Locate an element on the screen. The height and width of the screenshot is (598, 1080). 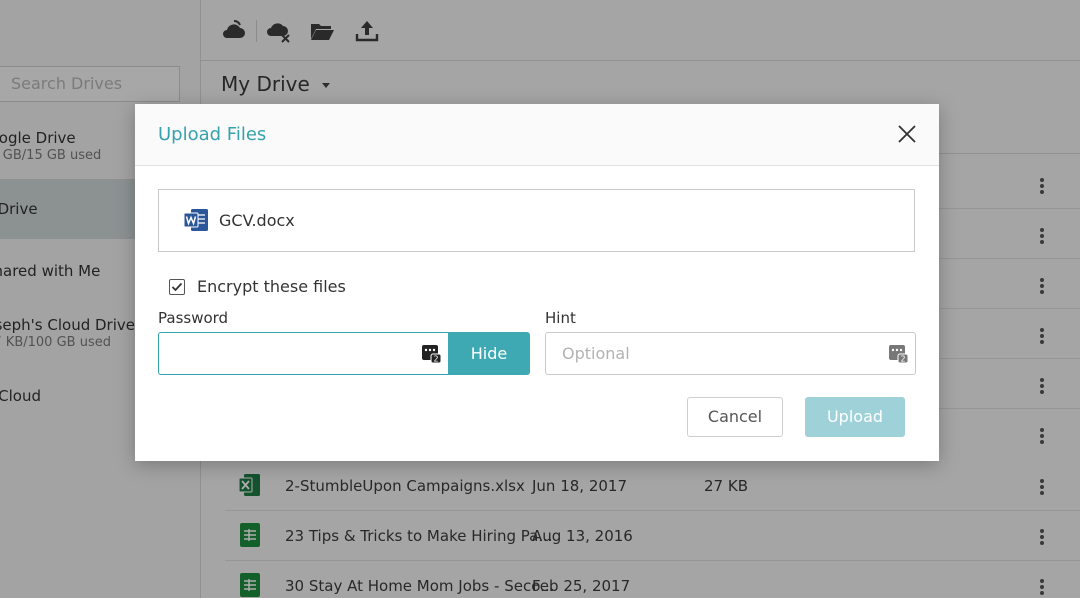
selected-file-box: GCV.docx is located at coordinates (536, 220).